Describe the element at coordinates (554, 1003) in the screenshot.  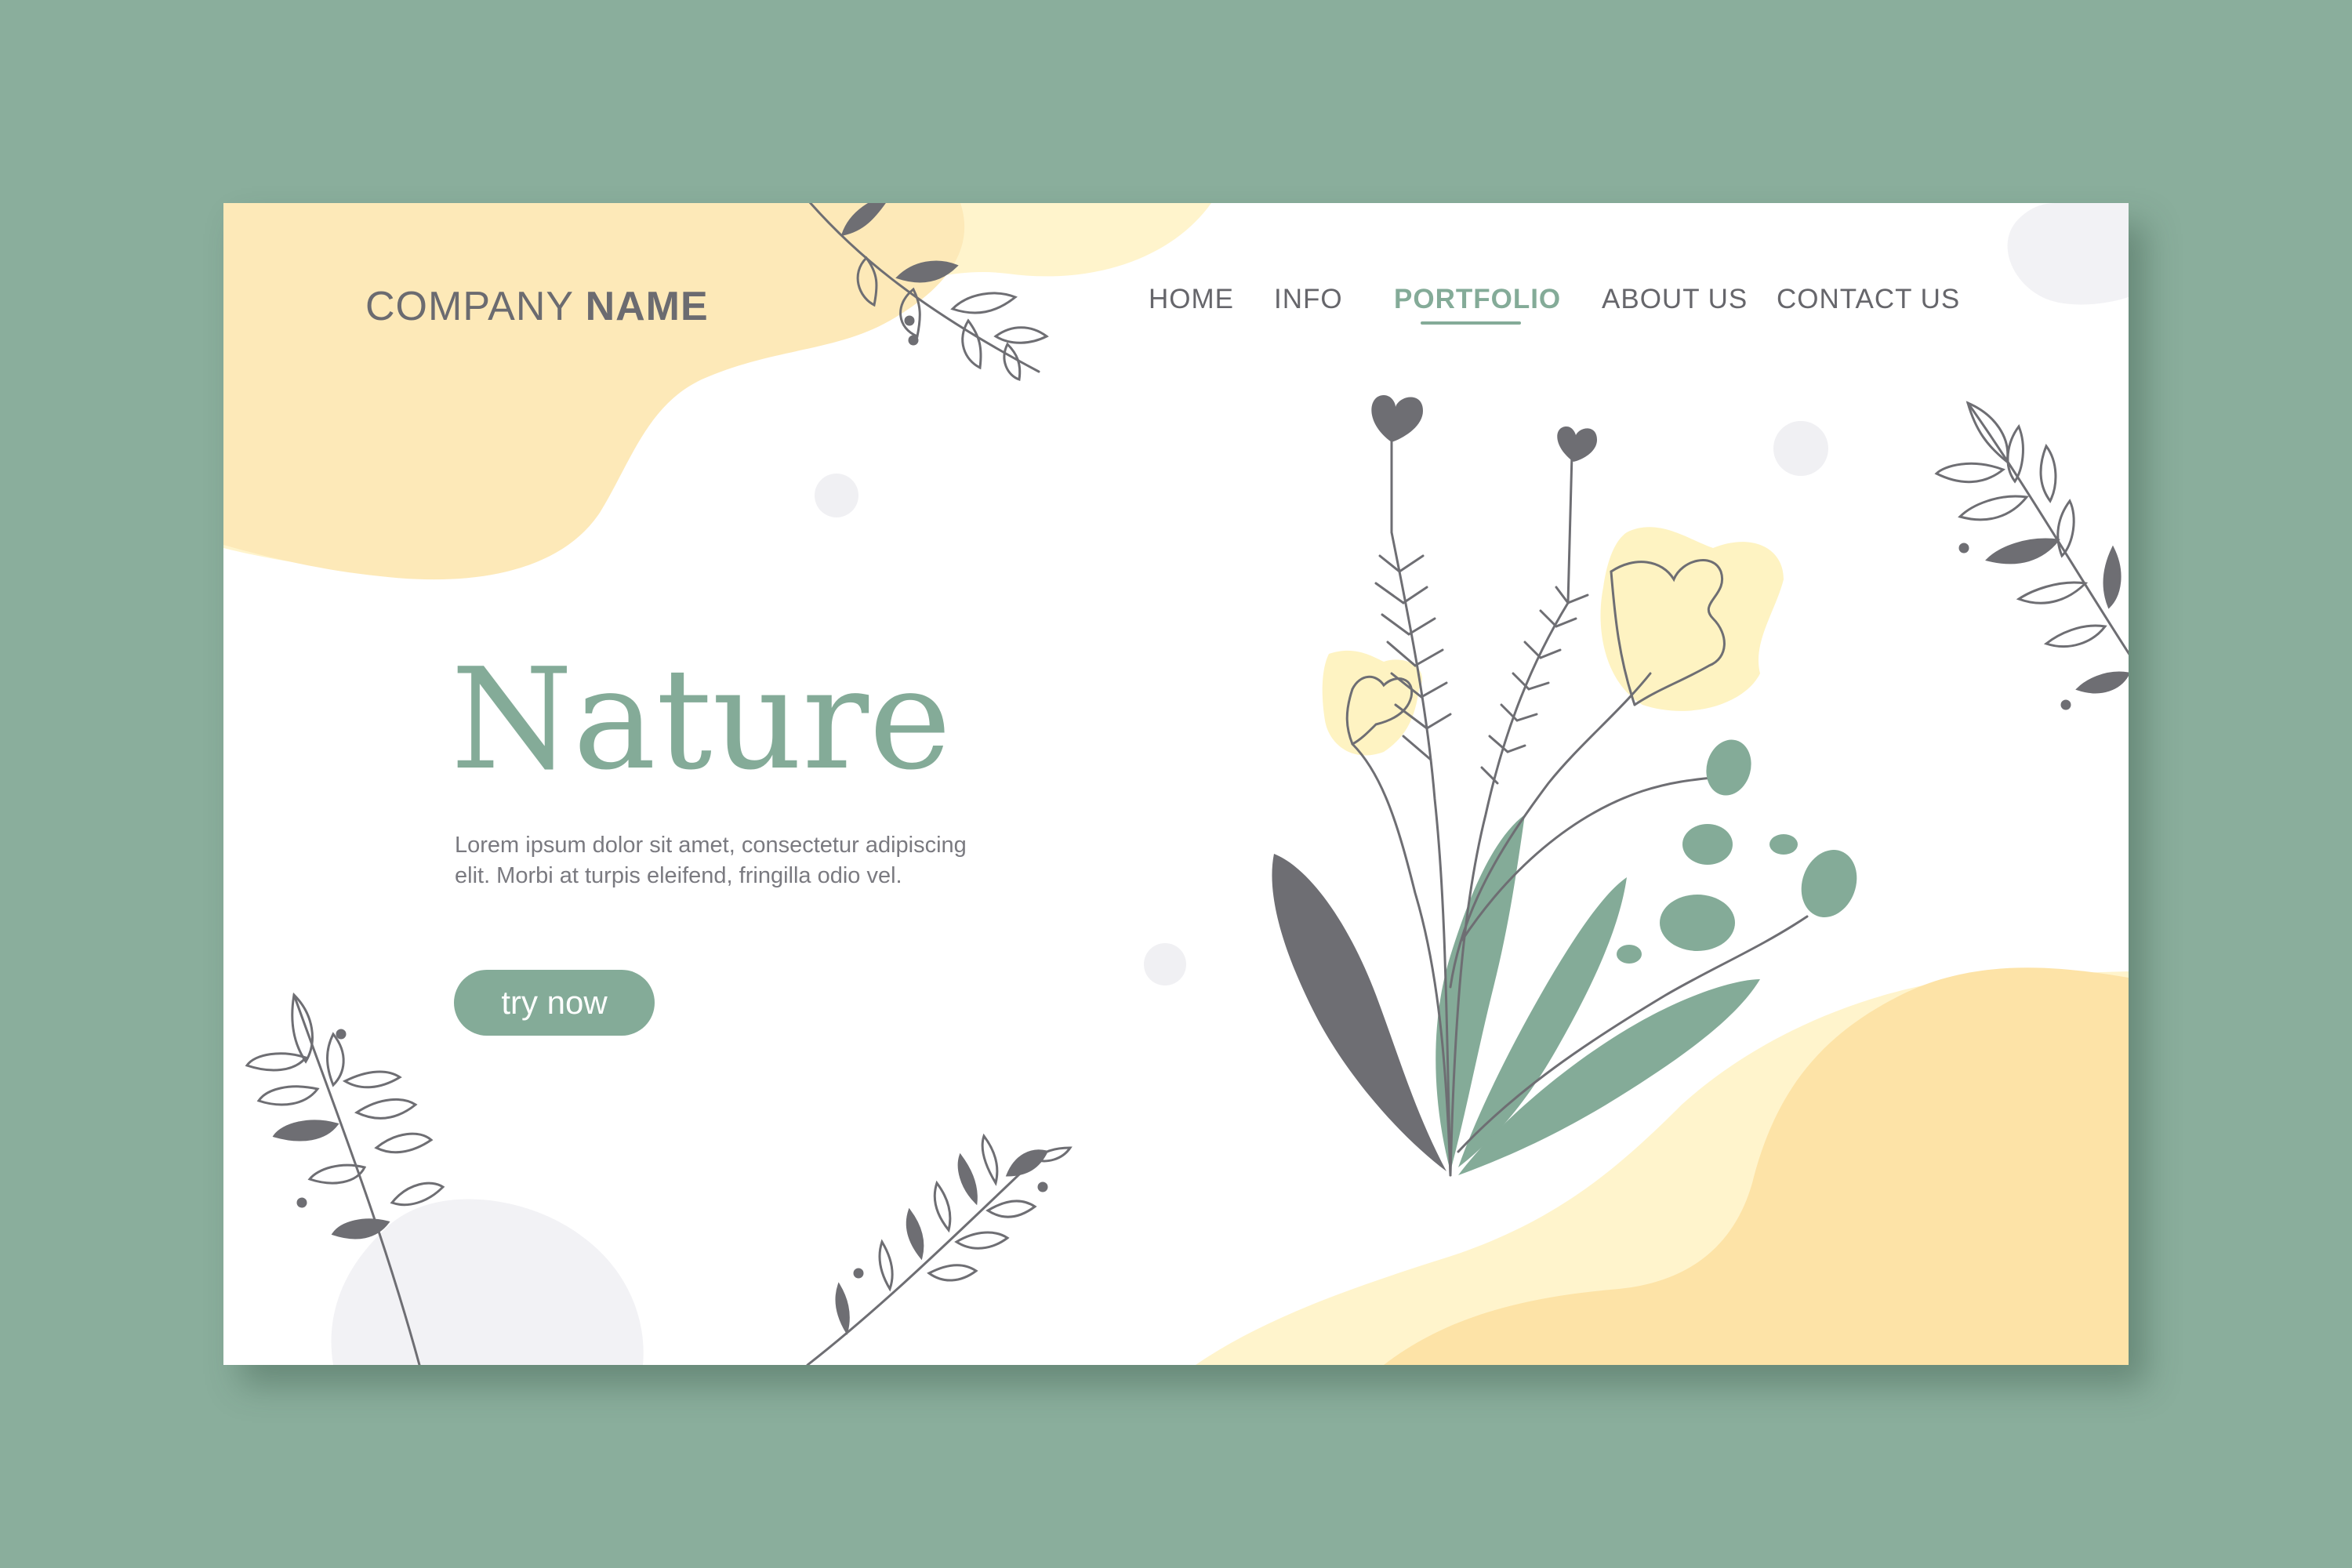
I see `try-now-button: try now` at that location.